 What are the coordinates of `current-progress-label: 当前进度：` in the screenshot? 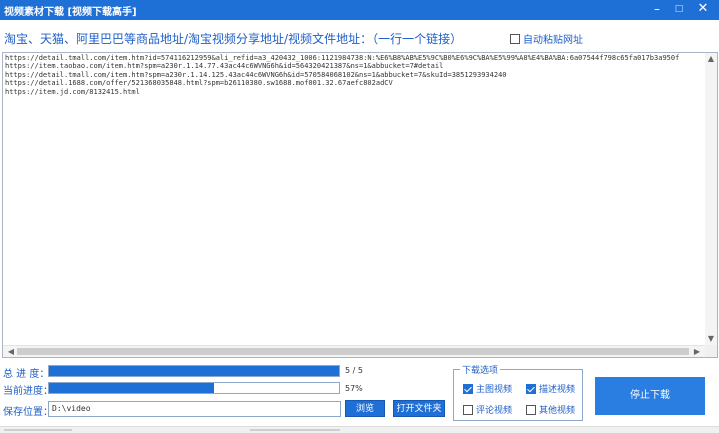 It's located at (28, 391).